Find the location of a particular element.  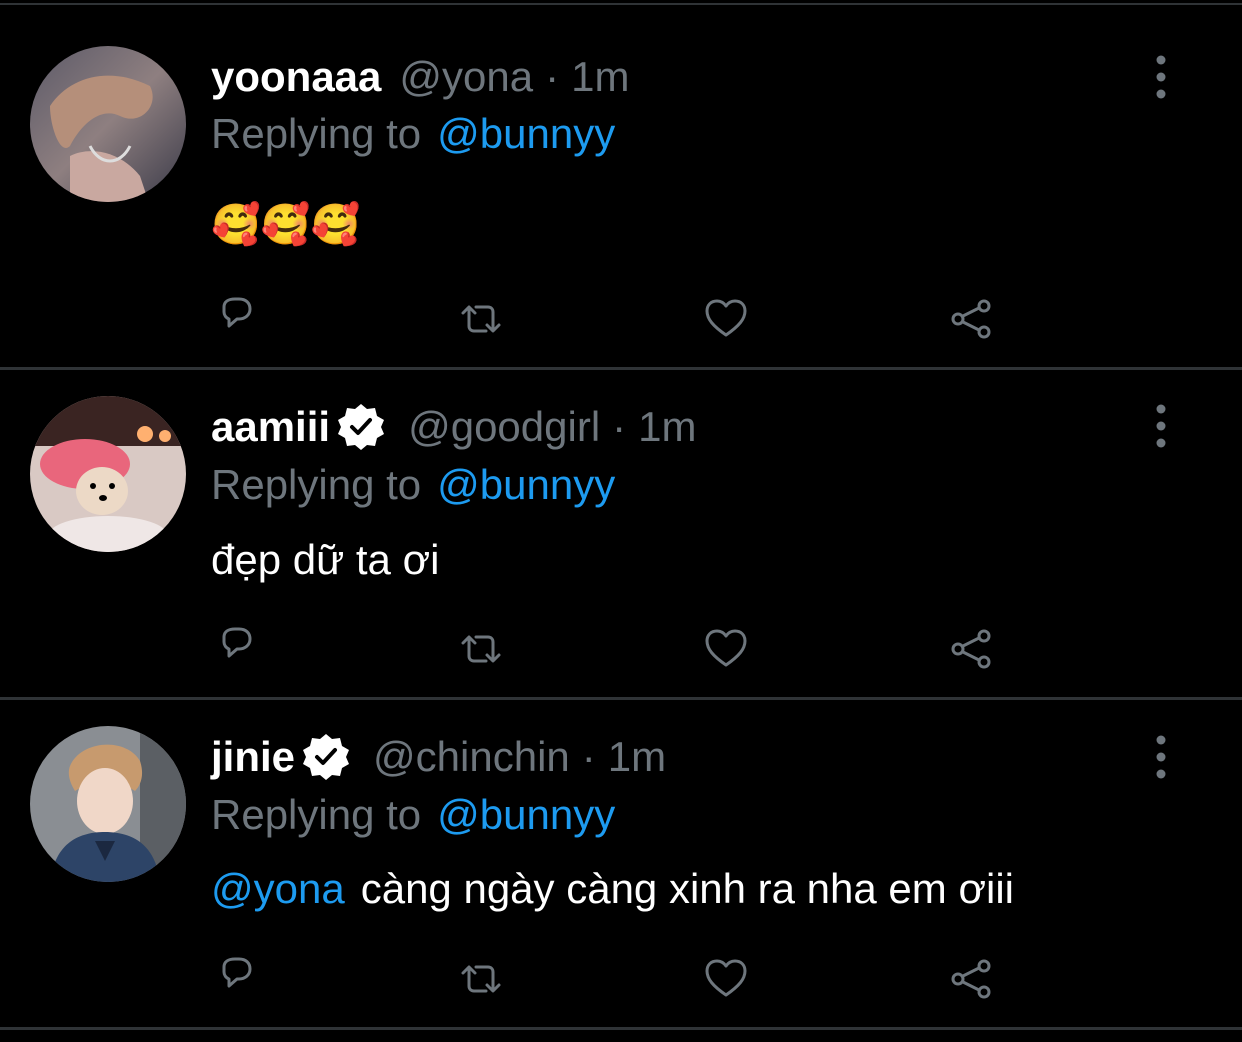

tweet-text: @yona càng ngày càng xinh ra nha em ơiii is located at coordinates (612, 889).